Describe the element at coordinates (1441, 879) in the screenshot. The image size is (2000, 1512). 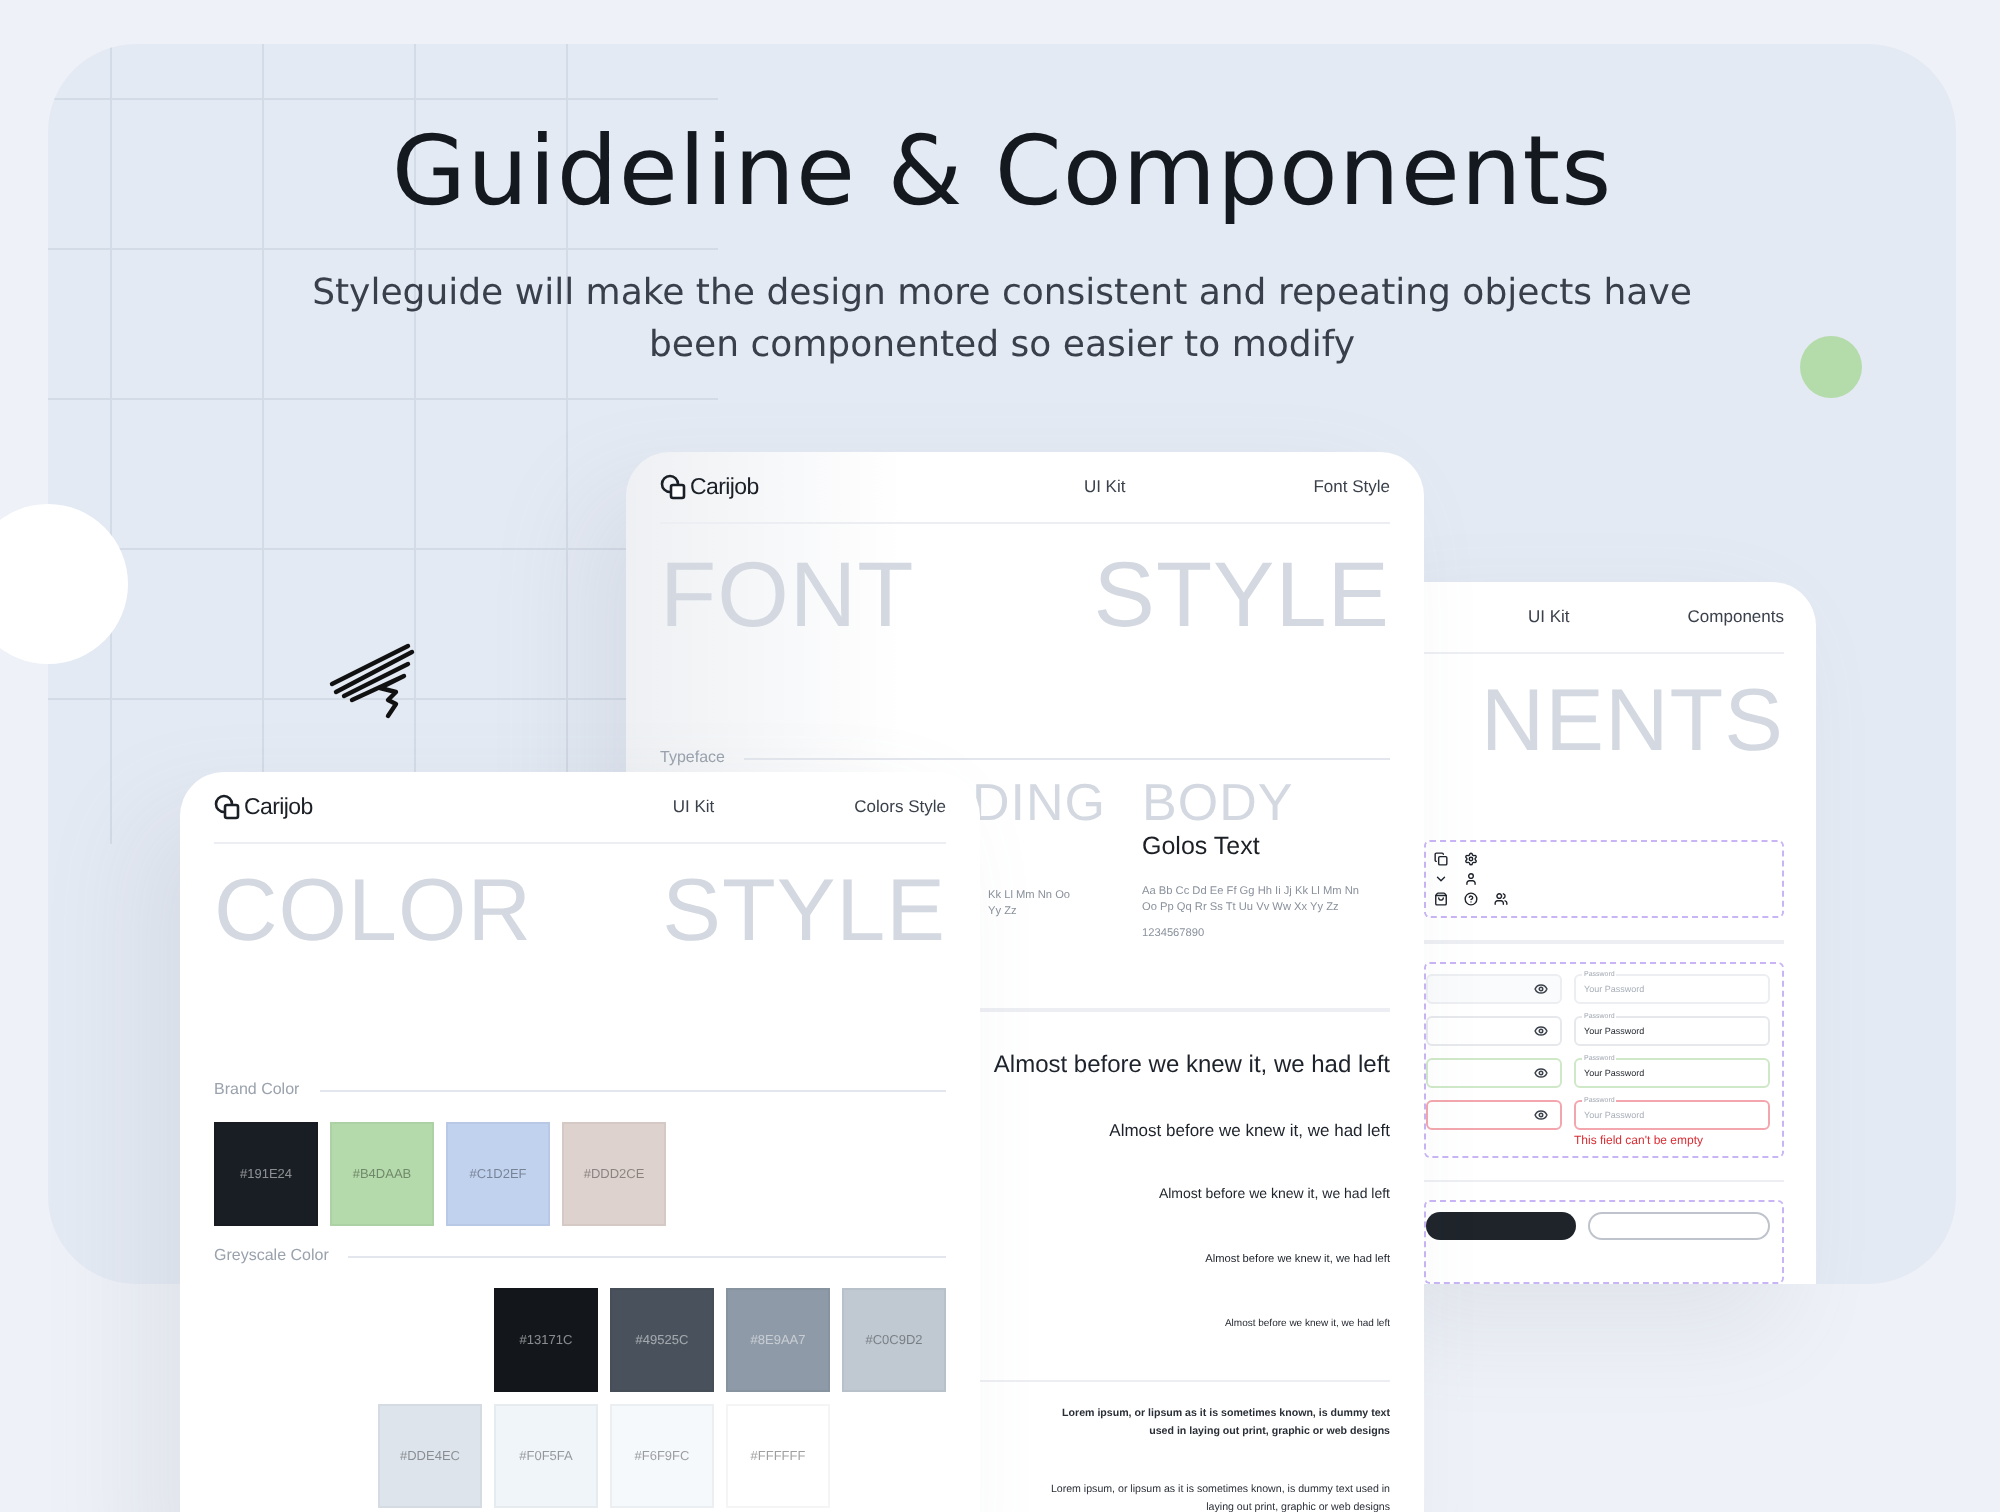
I see `chevron-down-icon` at that location.